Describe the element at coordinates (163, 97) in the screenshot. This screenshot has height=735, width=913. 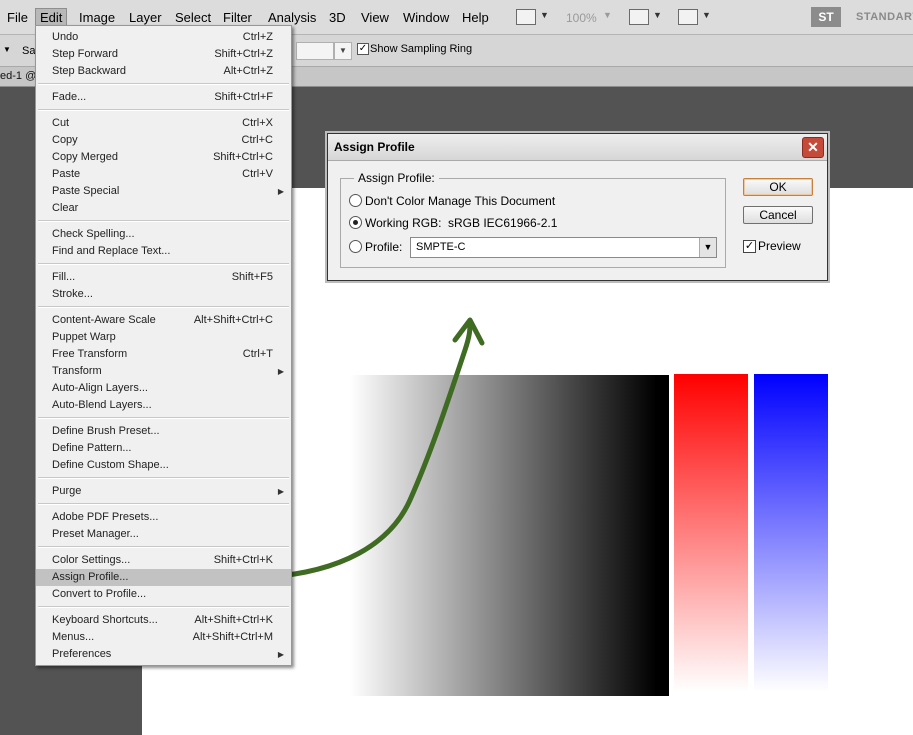
I see `menu-item-fade: Fade... Shift+Ctrl+F` at that location.